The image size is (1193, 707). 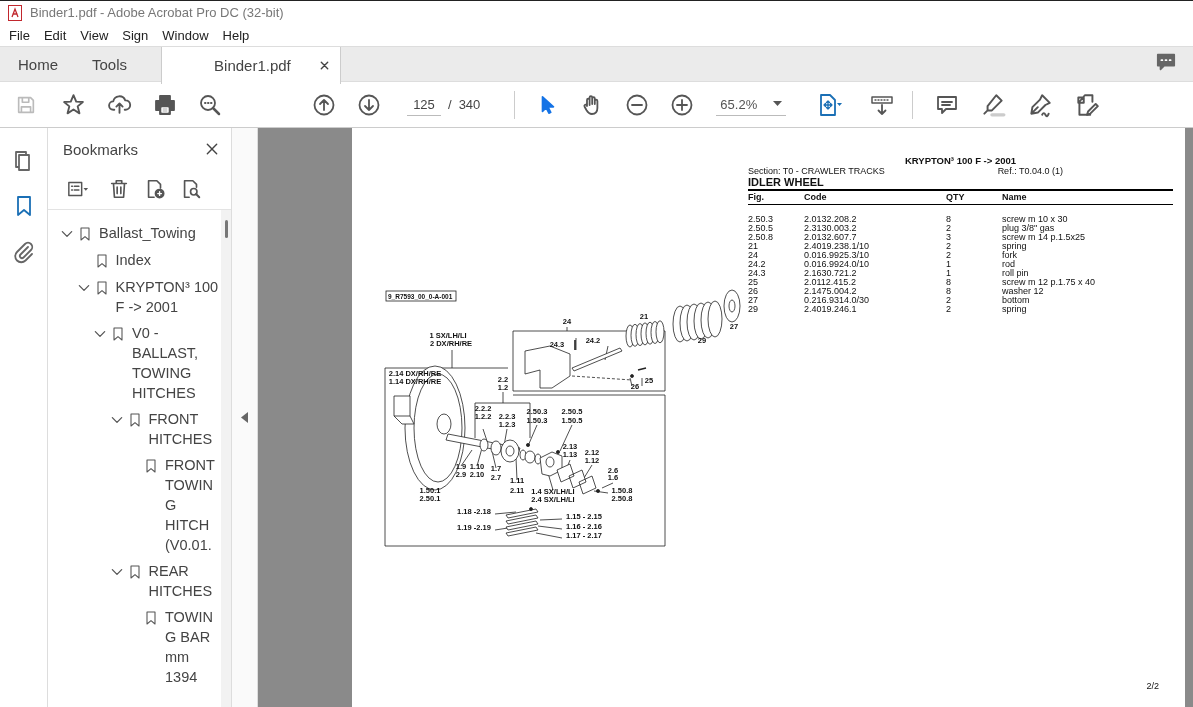 What do you see at coordinates (778, 104) in the screenshot?
I see `caret-icon` at bounding box center [778, 104].